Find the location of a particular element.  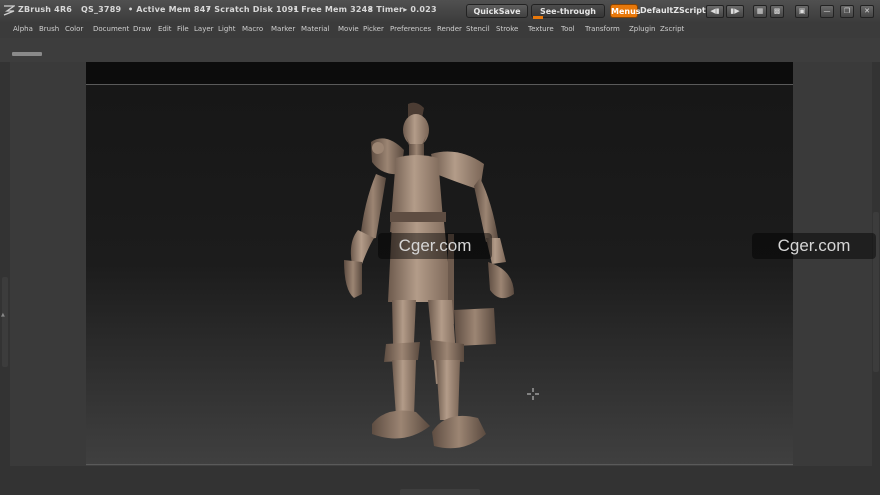

menu-item-zplugin: Zplugin is located at coordinates (642, 29).